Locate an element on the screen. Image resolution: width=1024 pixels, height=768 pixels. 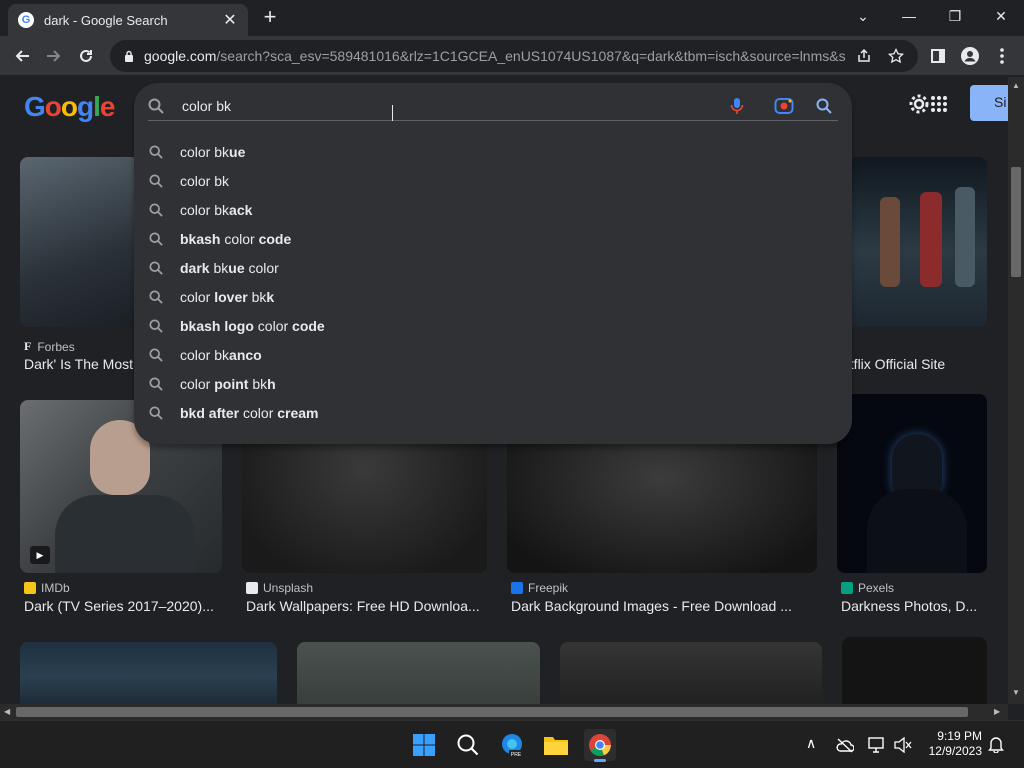
suggestion-item: dark bkue color is located at coordinates (493, 267).